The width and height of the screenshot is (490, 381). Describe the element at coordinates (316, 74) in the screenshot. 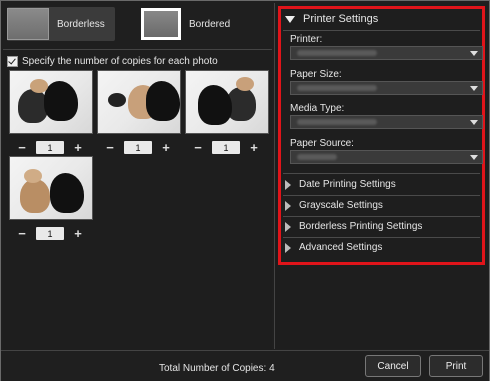

I see `paper-size-label: Paper Size:` at that location.